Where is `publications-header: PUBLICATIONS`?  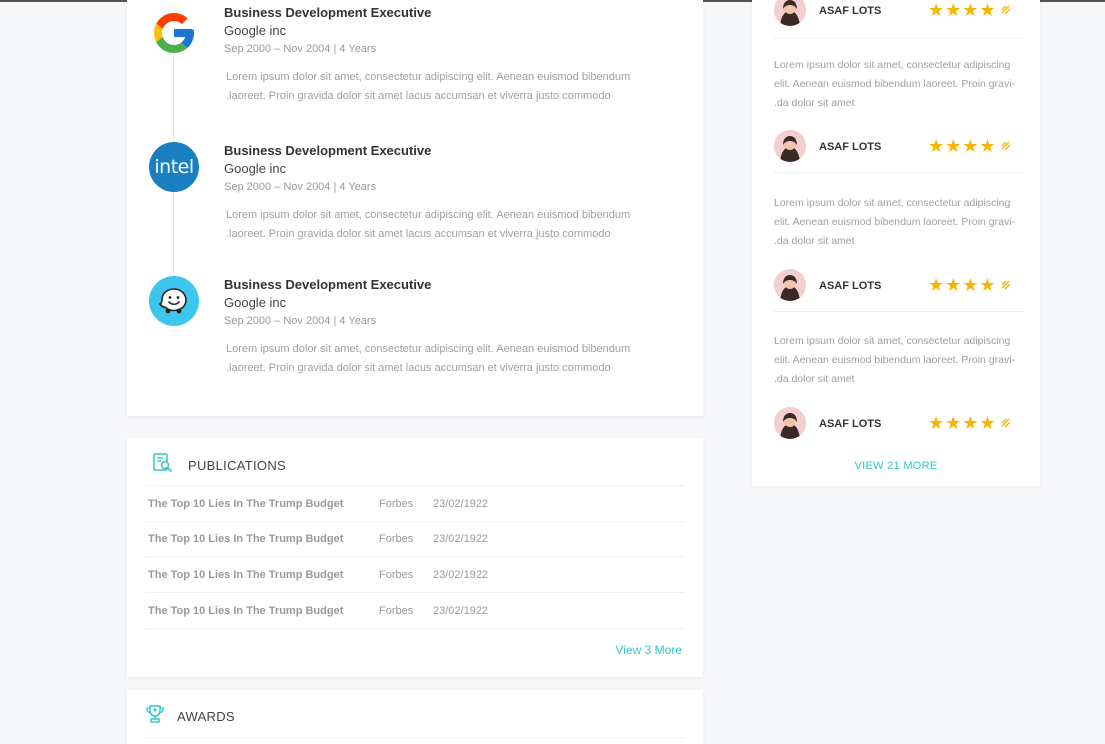
publications-header: PUBLICATIONS is located at coordinates (219, 465).